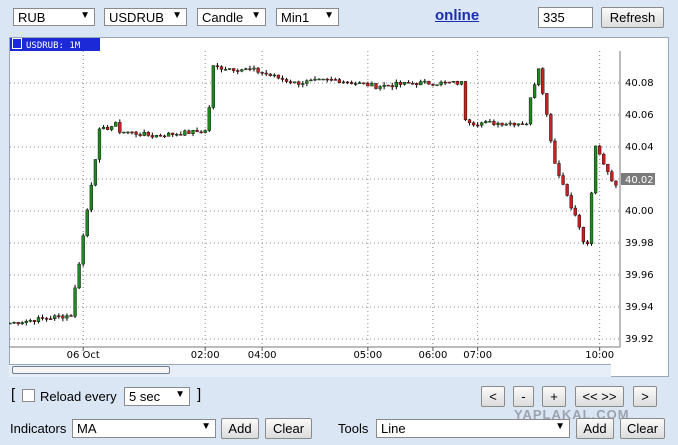 The image size is (678, 445). I want to click on timeframe-select-value: Min1, so click(295, 17).